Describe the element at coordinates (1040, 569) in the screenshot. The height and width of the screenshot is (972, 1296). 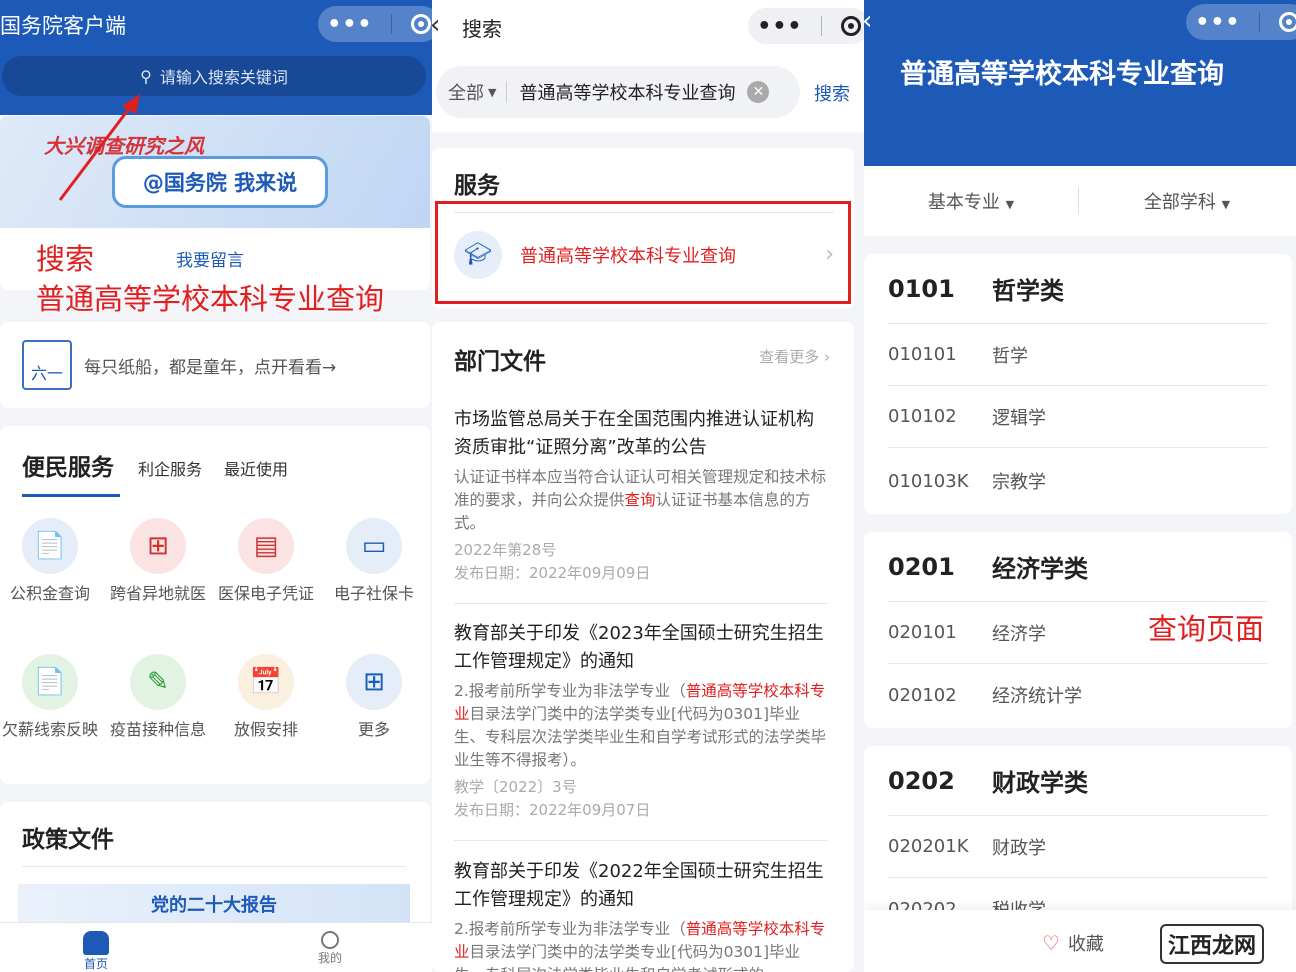
I see `group-name: 经济学类` at that location.